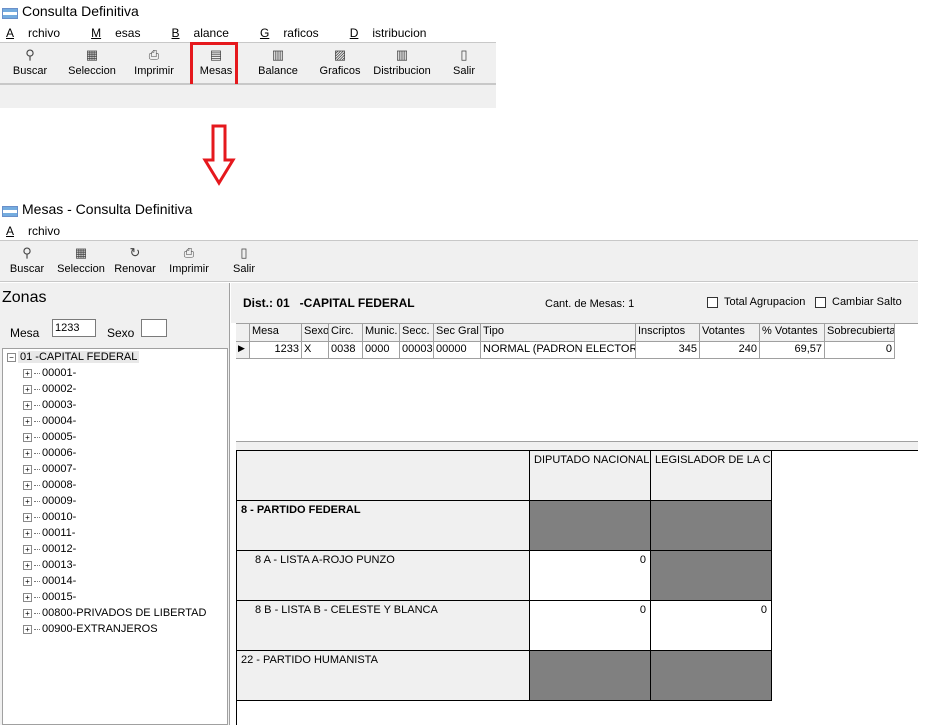  Describe the element at coordinates (207, 33) in the screenshot. I see `menu-balance: Balance` at that location.